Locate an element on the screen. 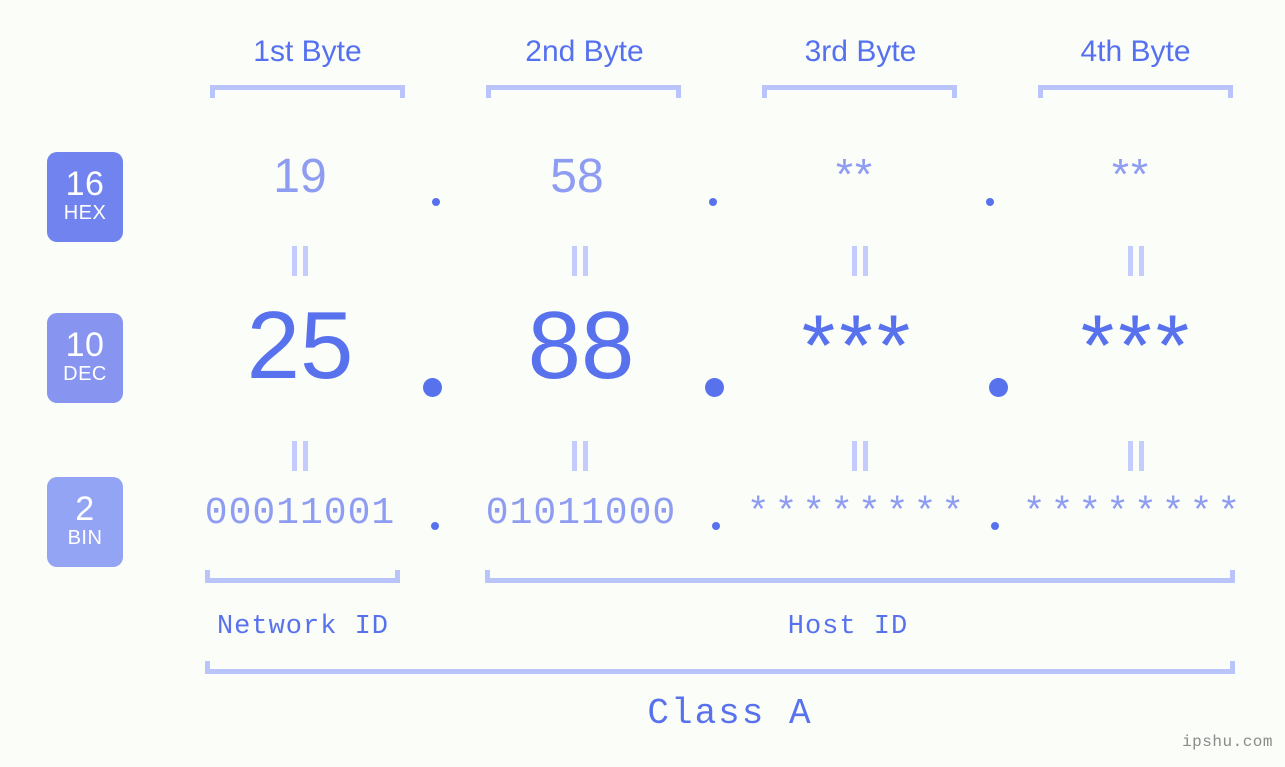  host-id-bracket is located at coordinates (860, 576).